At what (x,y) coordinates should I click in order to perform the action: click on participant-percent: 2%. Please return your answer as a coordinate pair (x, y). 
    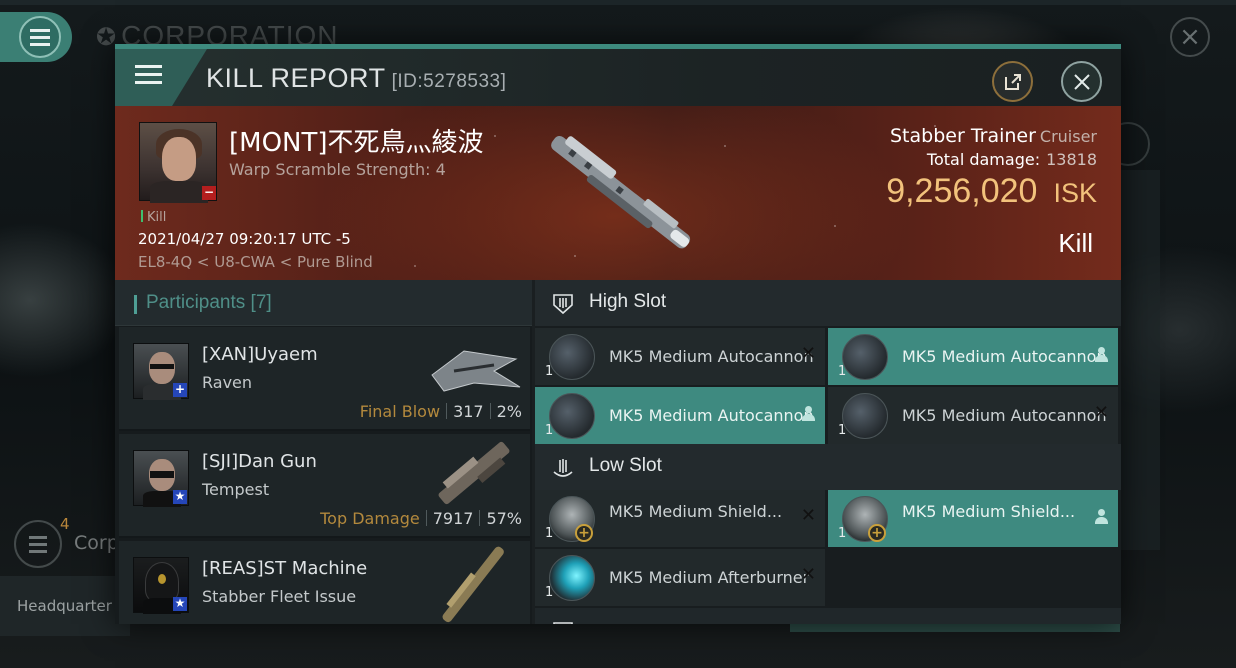
    Looking at the image, I should click on (509, 411).